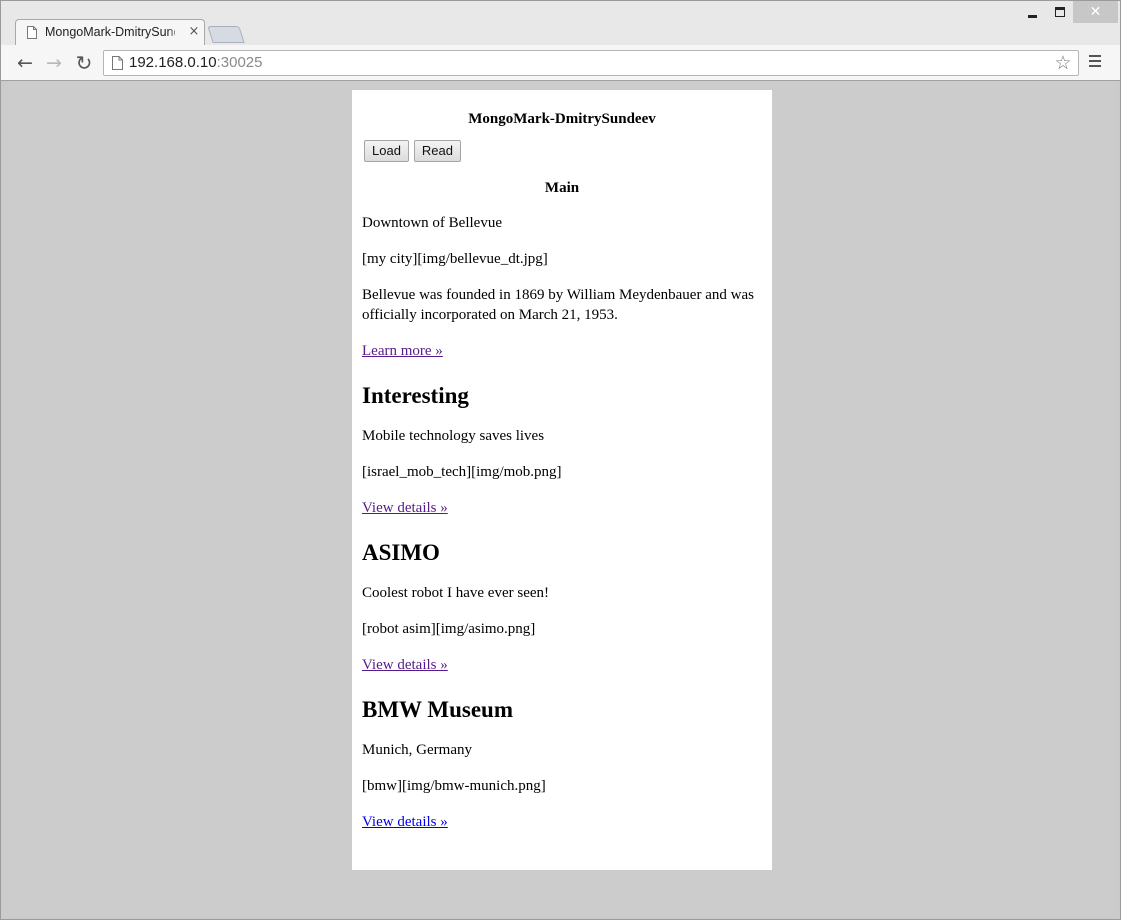  I want to click on learn-more-link: Learn more », so click(402, 351).